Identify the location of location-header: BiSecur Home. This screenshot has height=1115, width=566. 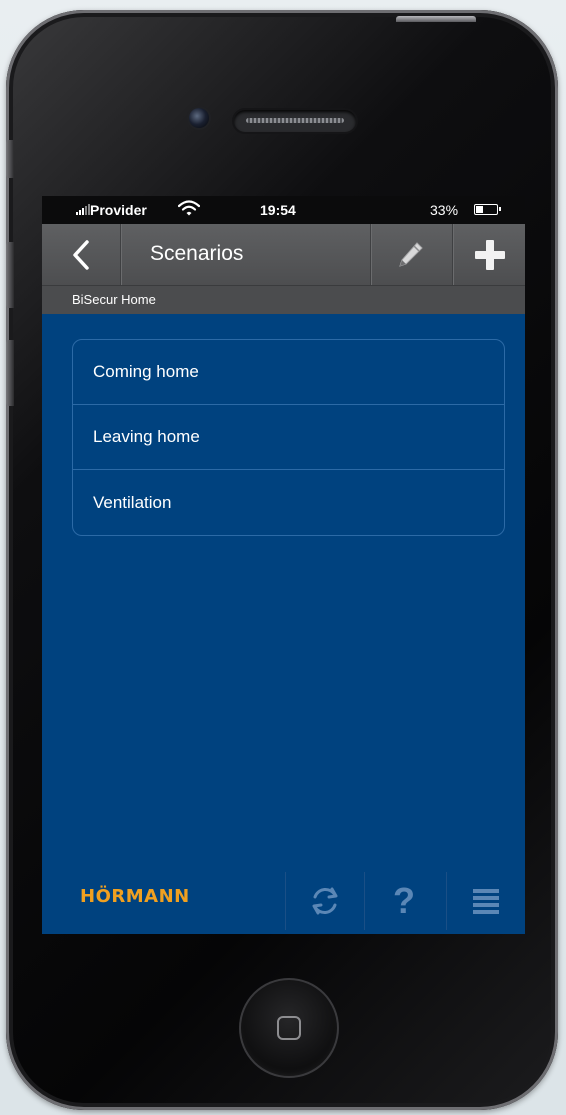
(283, 300).